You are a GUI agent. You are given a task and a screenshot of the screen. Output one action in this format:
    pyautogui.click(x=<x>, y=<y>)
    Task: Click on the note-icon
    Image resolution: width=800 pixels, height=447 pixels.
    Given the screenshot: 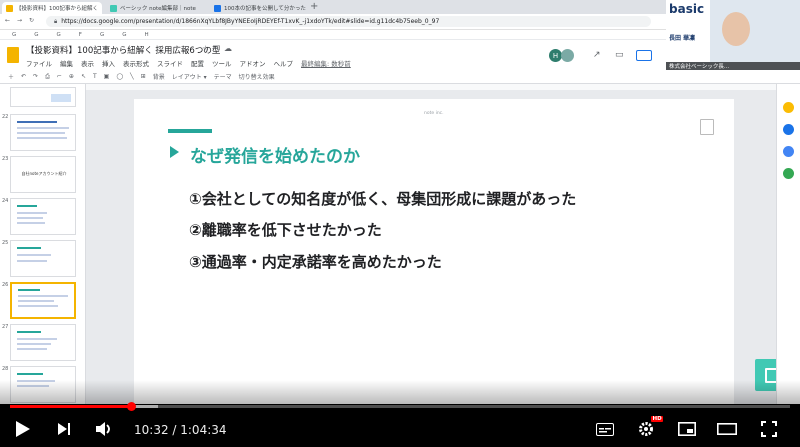 What is the action you would take?
    pyautogui.click(x=113, y=8)
    